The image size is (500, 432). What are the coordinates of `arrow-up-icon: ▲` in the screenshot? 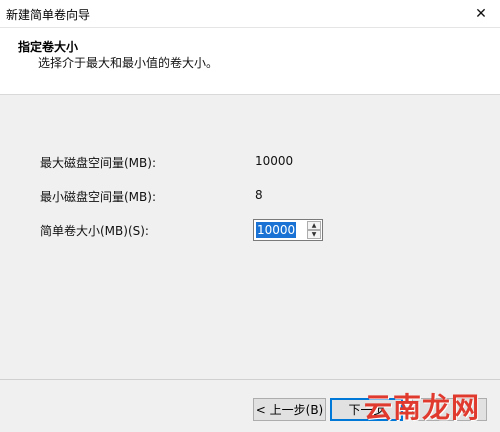 It's located at (314, 225).